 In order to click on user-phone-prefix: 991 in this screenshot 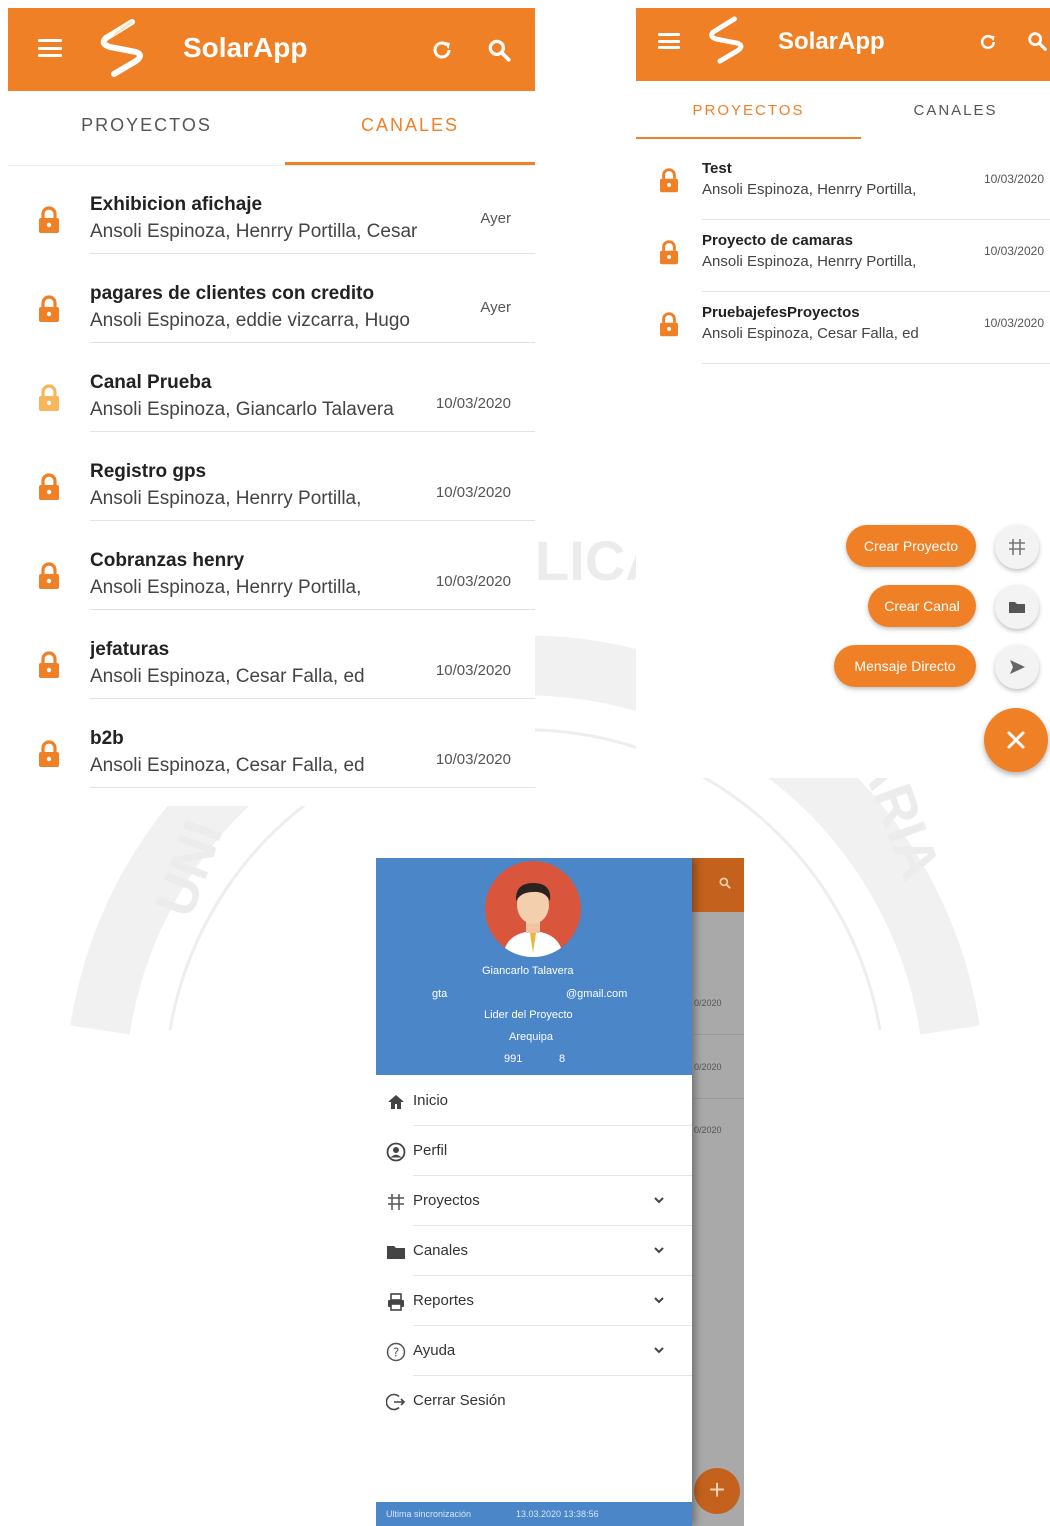, I will do `click(513, 1059)`.